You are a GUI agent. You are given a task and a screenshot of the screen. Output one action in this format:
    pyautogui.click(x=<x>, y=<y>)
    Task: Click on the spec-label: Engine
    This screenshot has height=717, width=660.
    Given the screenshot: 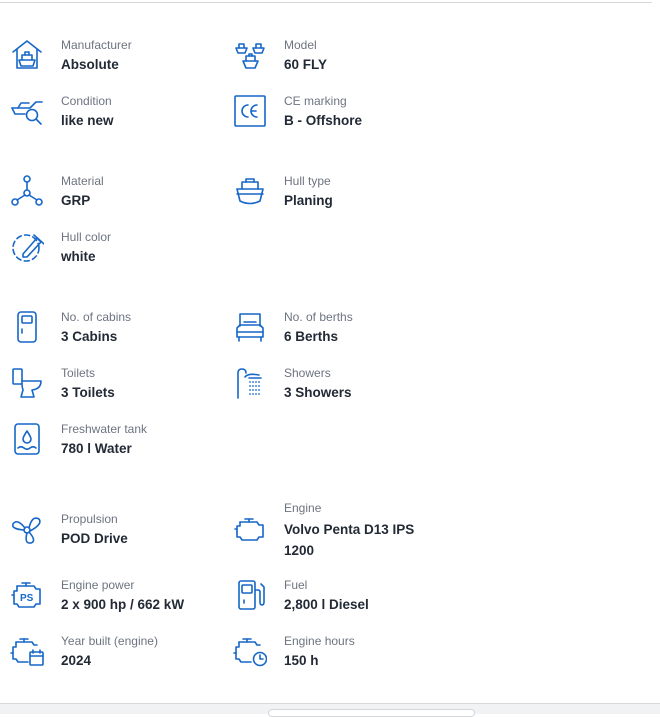 What is the action you would take?
    pyautogui.click(x=303, y=508)
    